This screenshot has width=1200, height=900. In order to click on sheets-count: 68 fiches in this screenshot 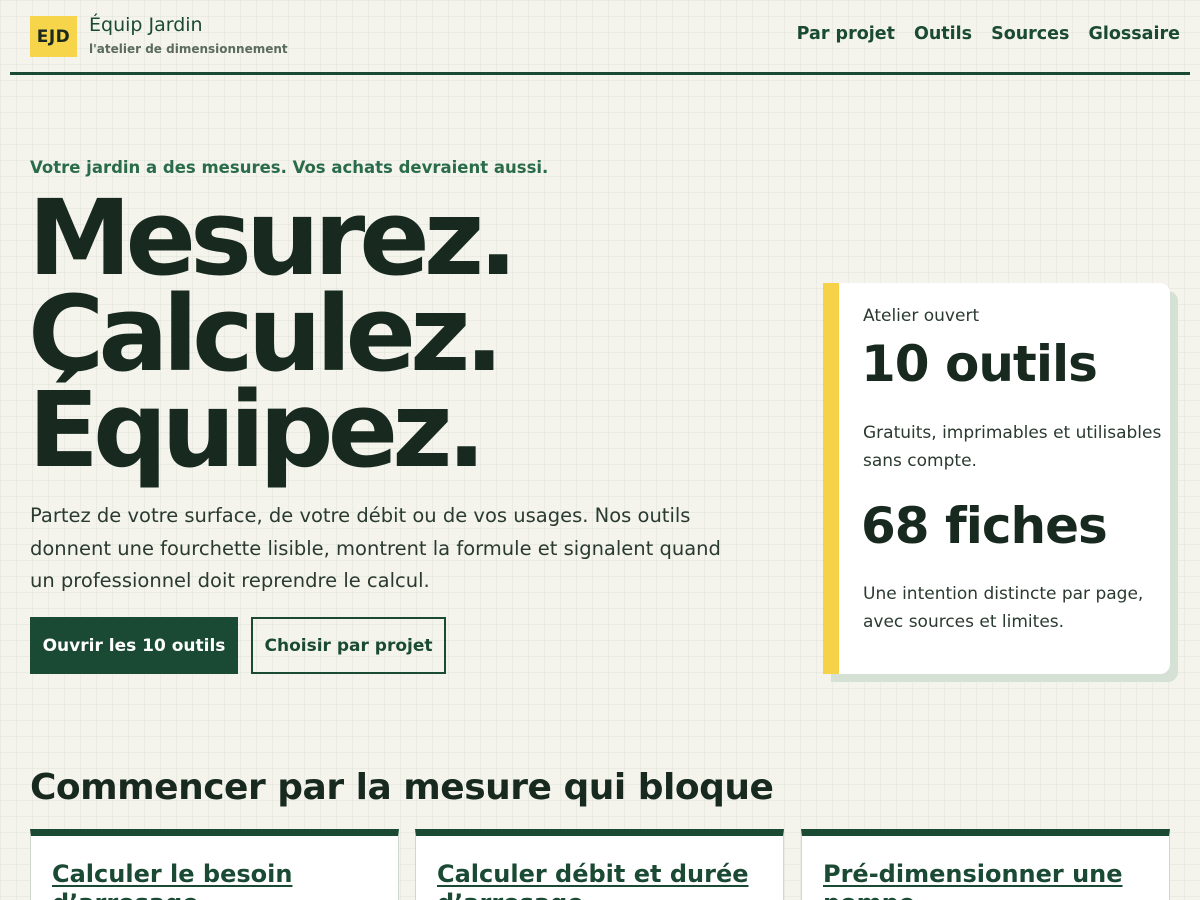, I will do `click(984, 526)`.